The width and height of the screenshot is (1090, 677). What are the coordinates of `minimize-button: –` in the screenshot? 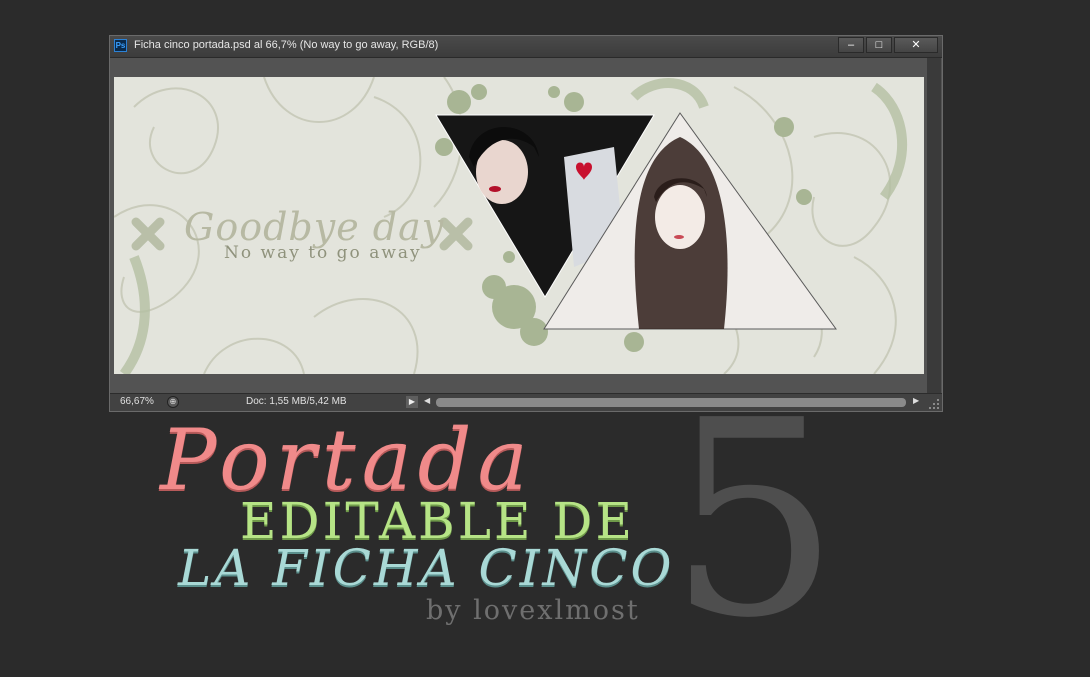 It's located at (851, 45).